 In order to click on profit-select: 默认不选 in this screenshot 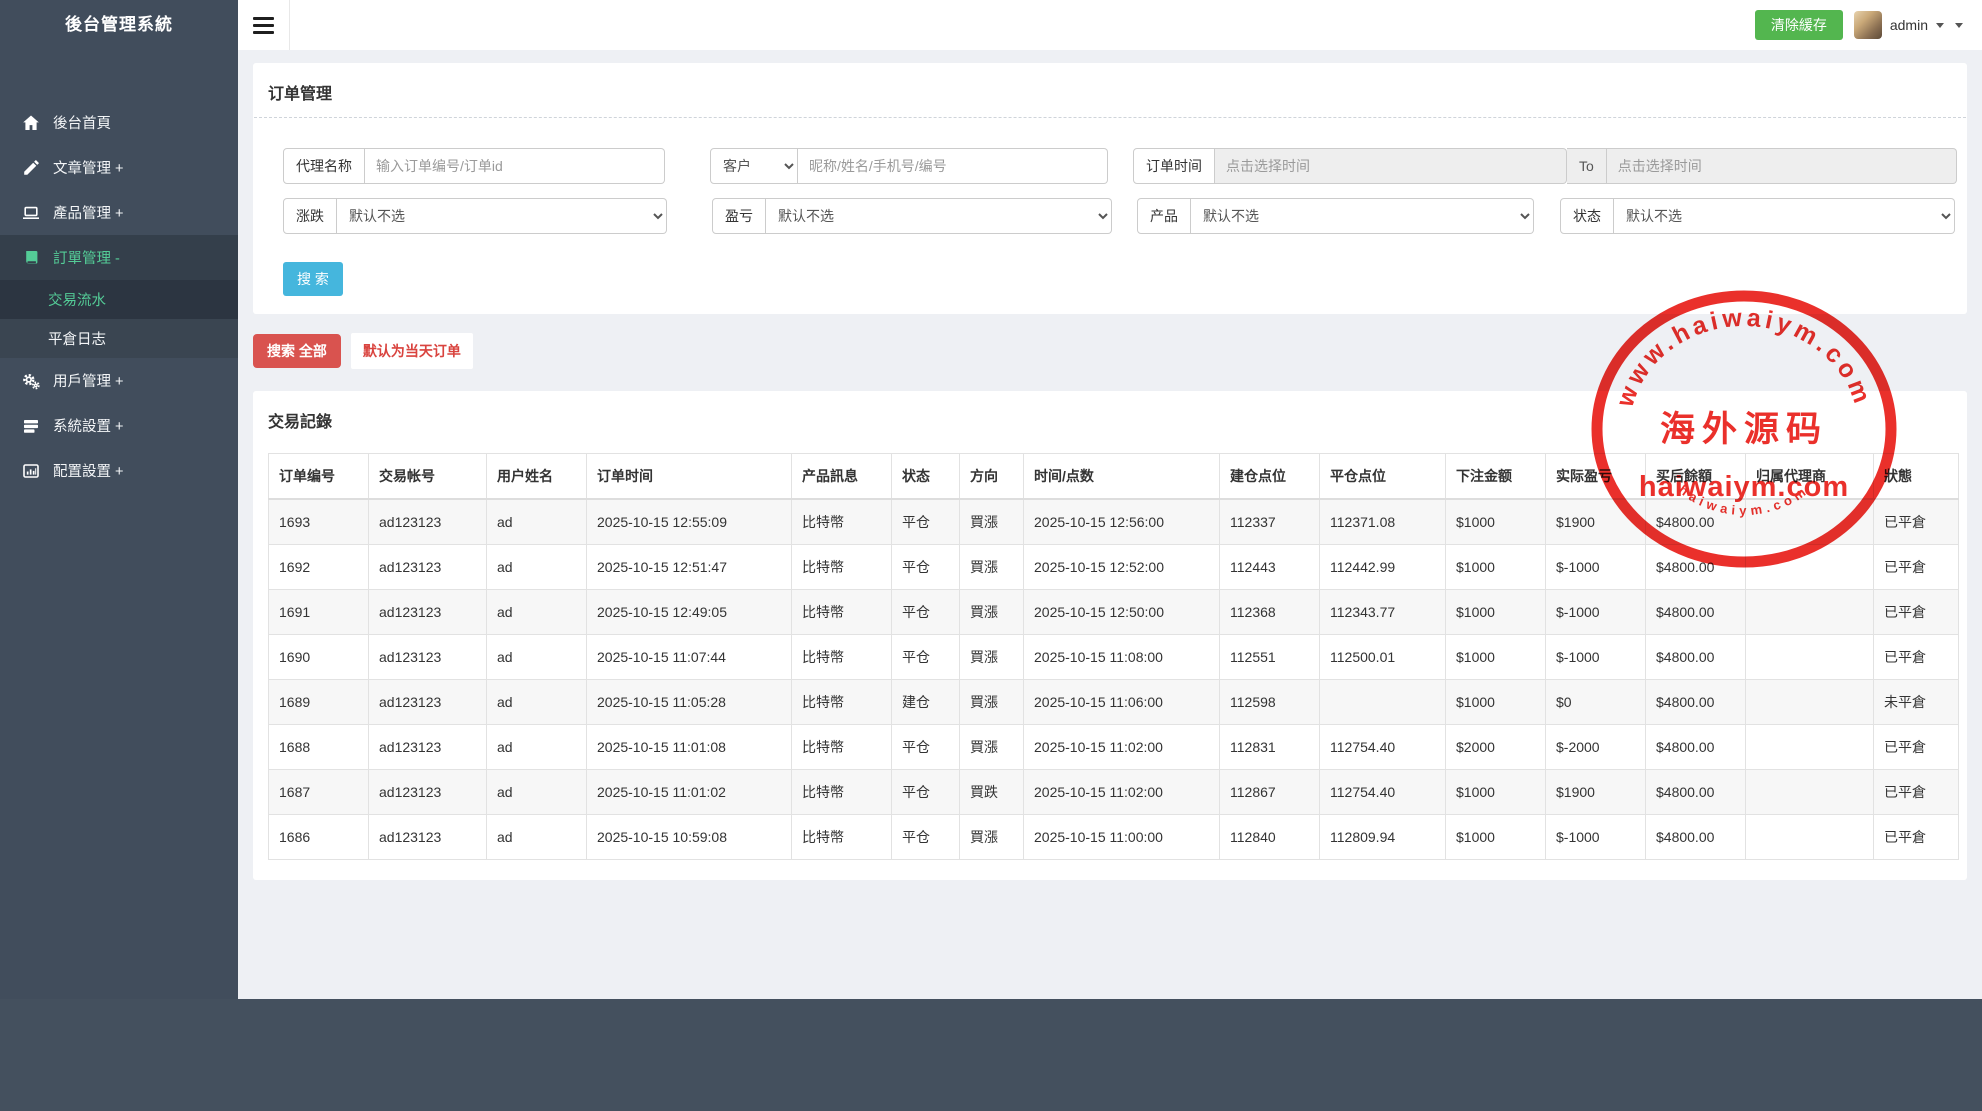, I will do `click(939, 216)`.